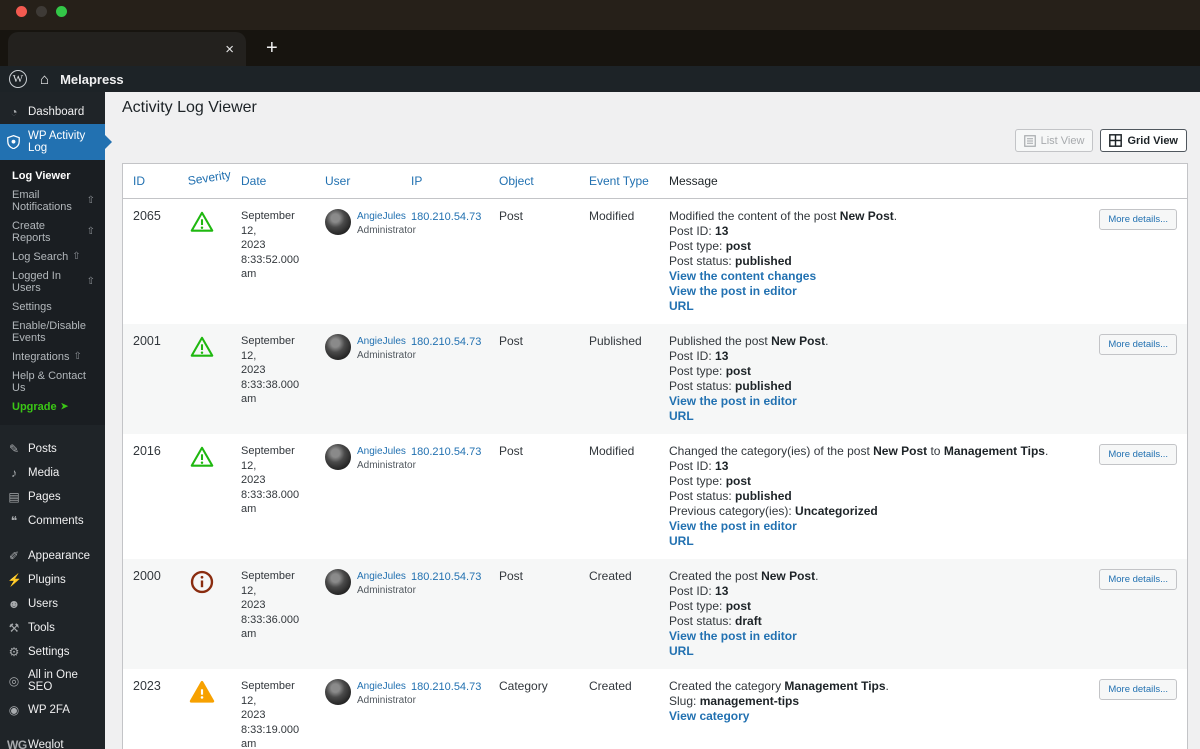  What do you see at coordinates (52, 604) in the screenshot?
I see `sidebar-item-users: ☻ Users` at bounding box center [52, 604].